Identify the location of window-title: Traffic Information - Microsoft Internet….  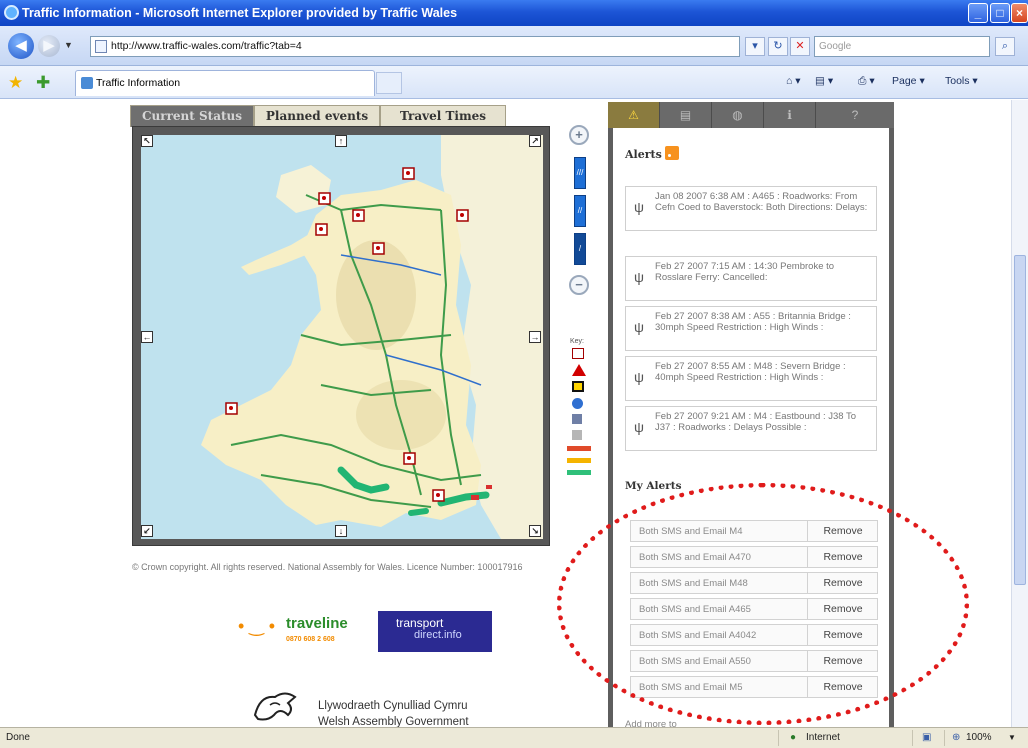
(240, 13).